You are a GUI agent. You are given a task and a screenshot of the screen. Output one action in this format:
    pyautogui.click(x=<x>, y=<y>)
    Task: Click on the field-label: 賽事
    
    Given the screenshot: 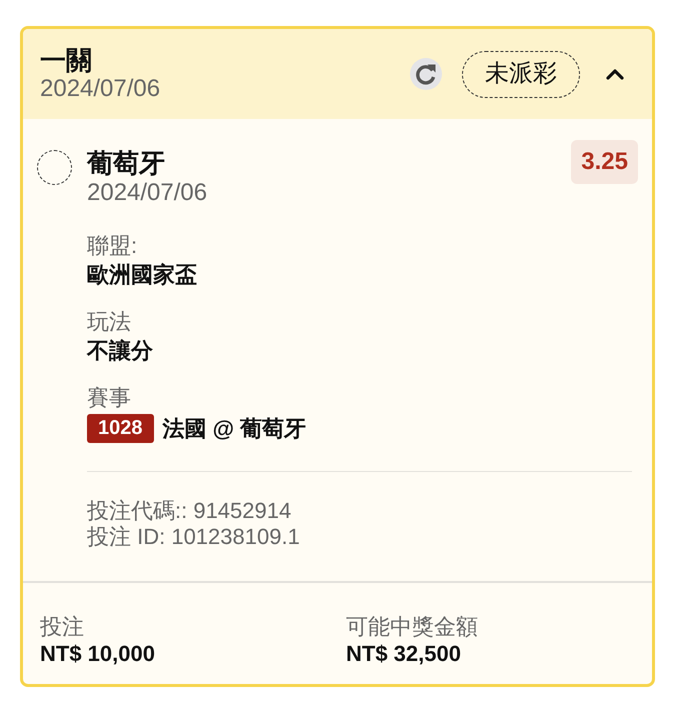 What is the action you would take?
    pyautogui.click(x=109, y=398)
    